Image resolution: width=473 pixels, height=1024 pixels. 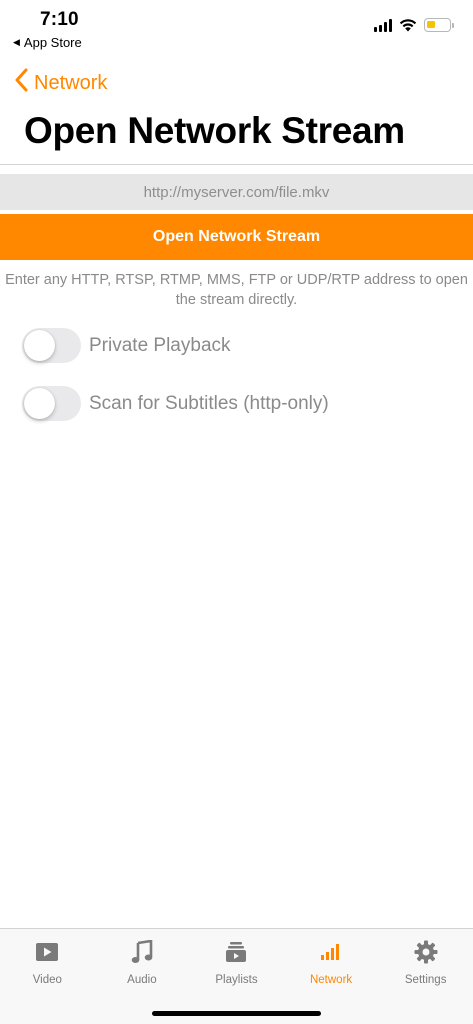 I want to click on tab-audio: Audio, so click(x=142, y=961).